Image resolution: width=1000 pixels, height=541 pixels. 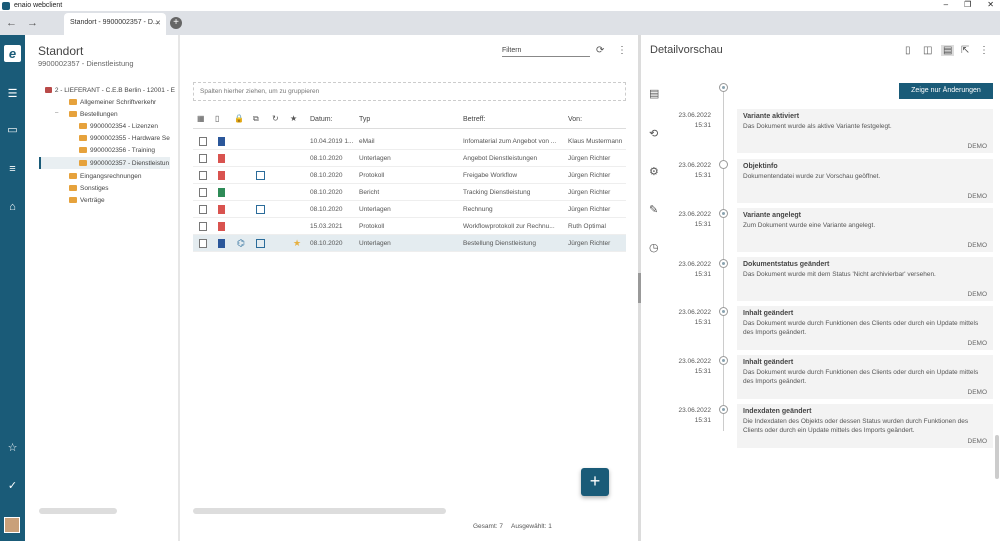 I want to click on group-drop-zone: Spalten hierher ziehen, um zu gruppieren, so click(x=409, y=91).